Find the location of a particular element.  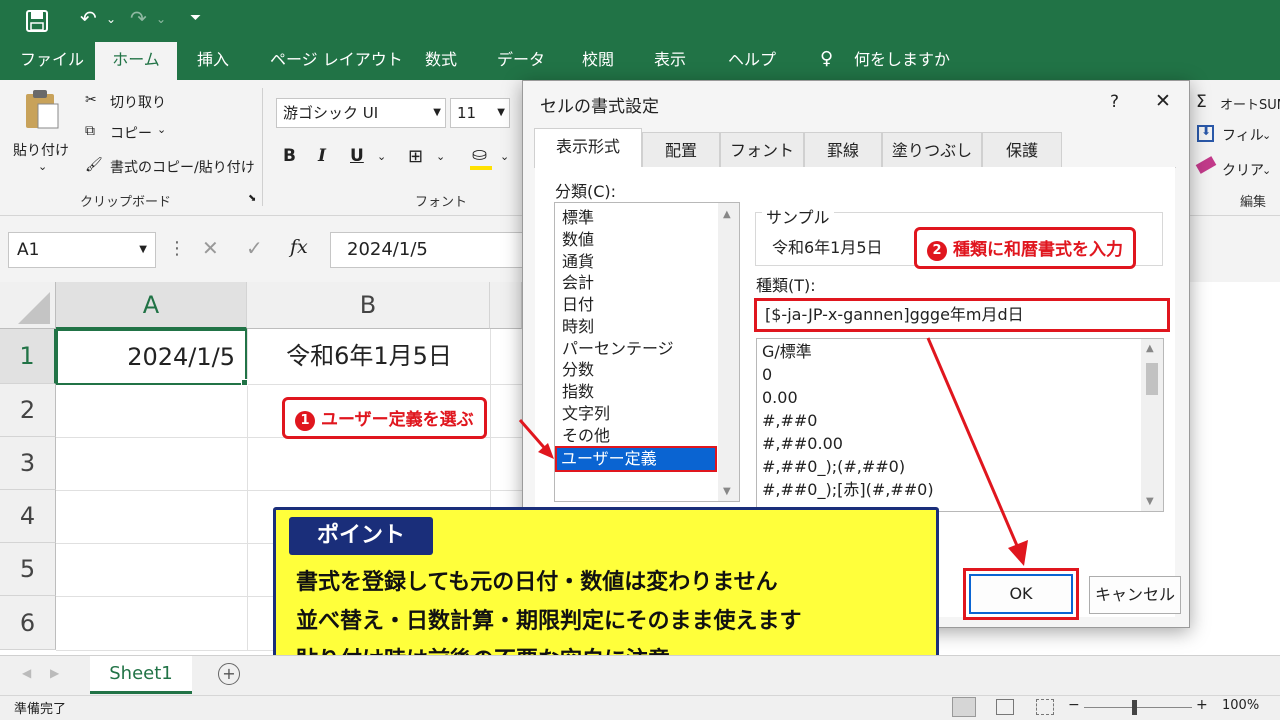

callout-step2: 2 種類に和暦書式を入力 is located at coordinates (1025, 248).